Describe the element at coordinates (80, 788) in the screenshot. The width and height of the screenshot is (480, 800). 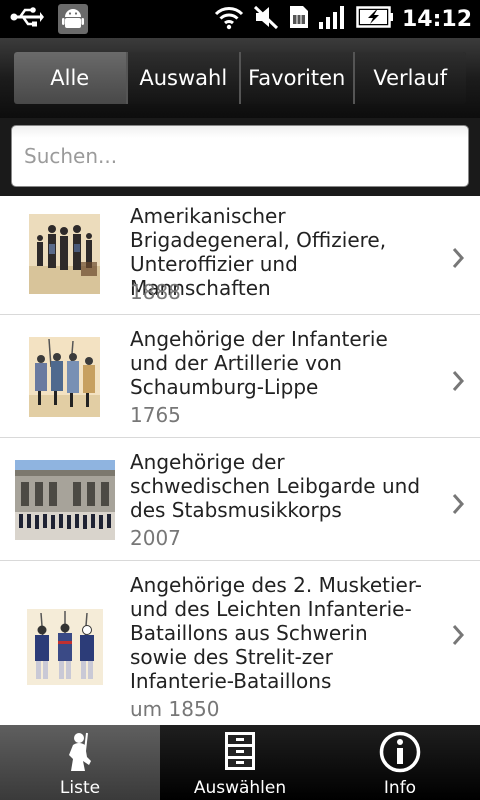
I see `nav-liste-label: Liste` at that location.